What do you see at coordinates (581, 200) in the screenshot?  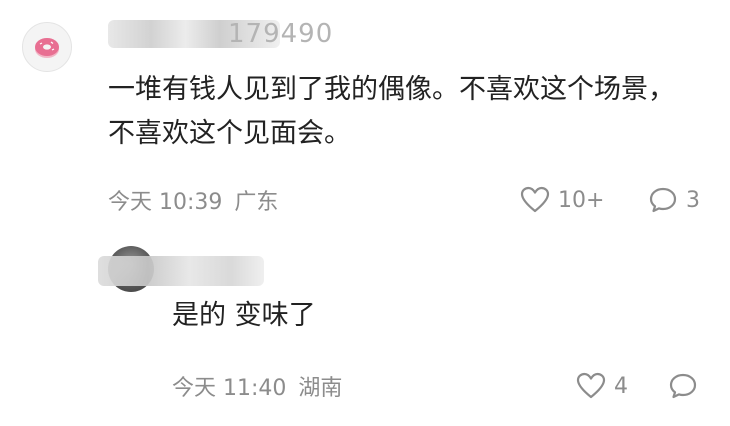 I see `like-count: 10+` at bounding box center [581, 200].